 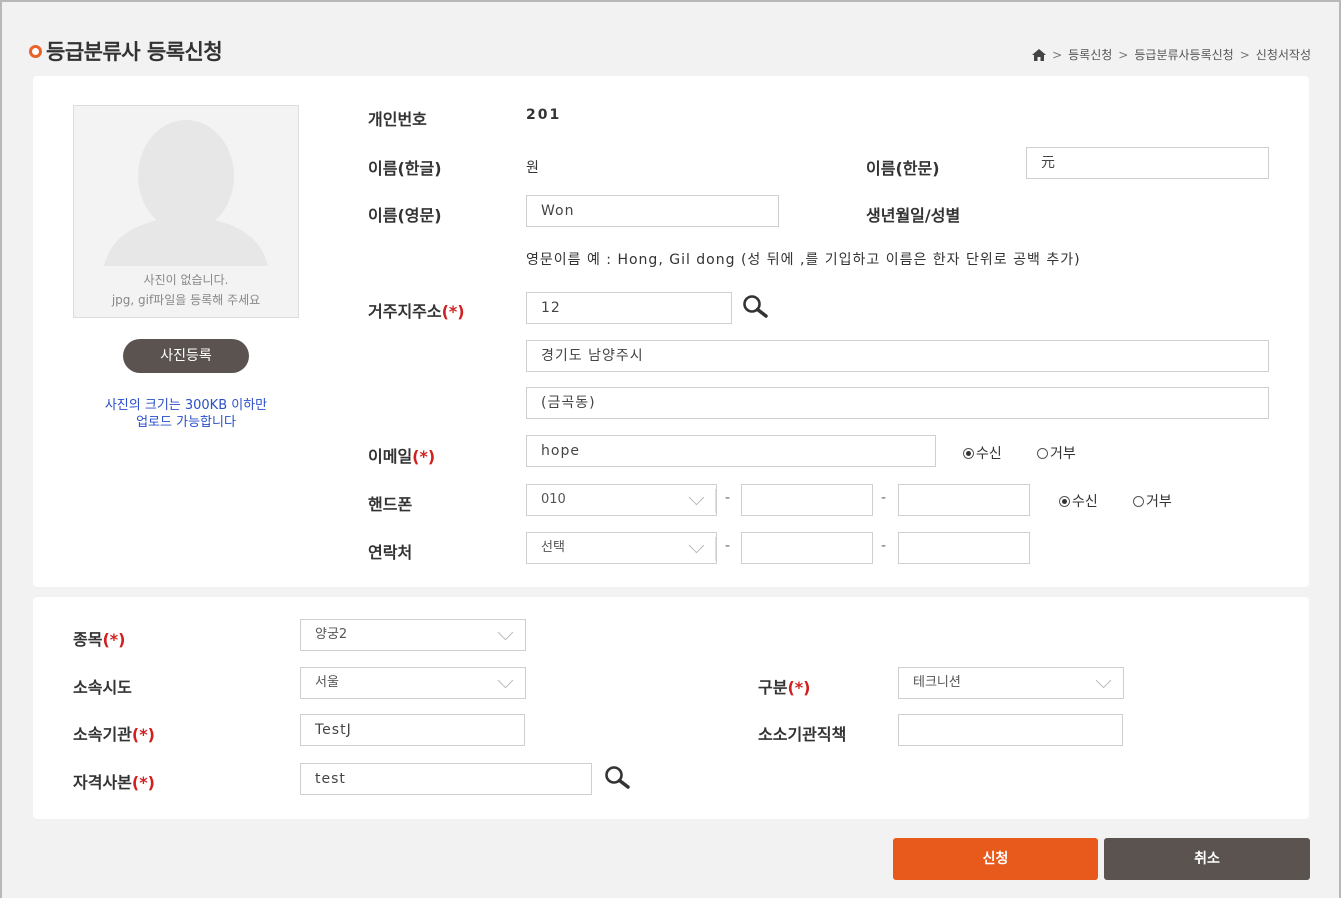 What do you see at coordinates (897, 356) in the screenshot?
I see `address-line1-input: 경기도 남양주시` at bounding box center [897, 356].